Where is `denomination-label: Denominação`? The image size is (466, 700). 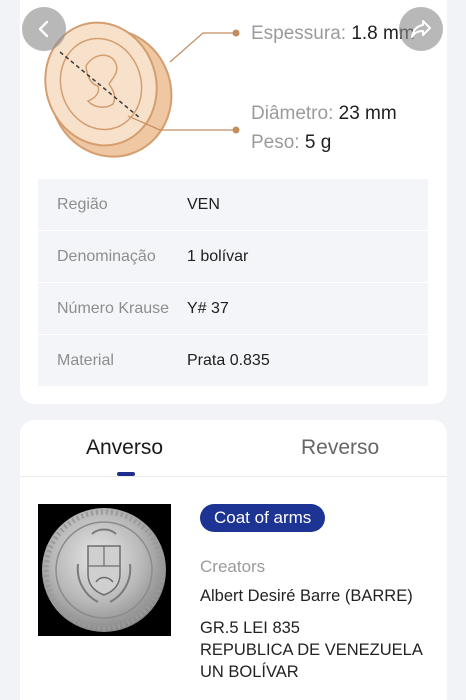
denomination-label: Denominação is located at coordinates (106, 256).